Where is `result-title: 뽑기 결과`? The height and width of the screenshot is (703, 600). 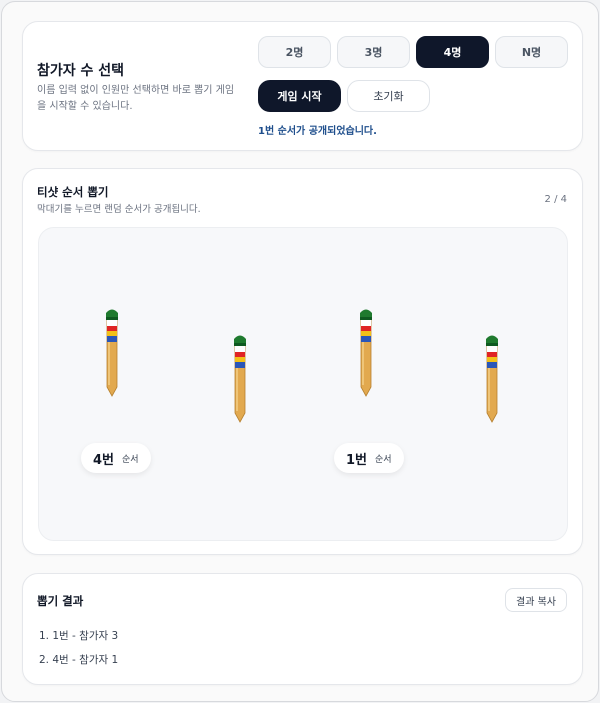
result-title: 뽑기 결과 is located at coordinates (60, 601).